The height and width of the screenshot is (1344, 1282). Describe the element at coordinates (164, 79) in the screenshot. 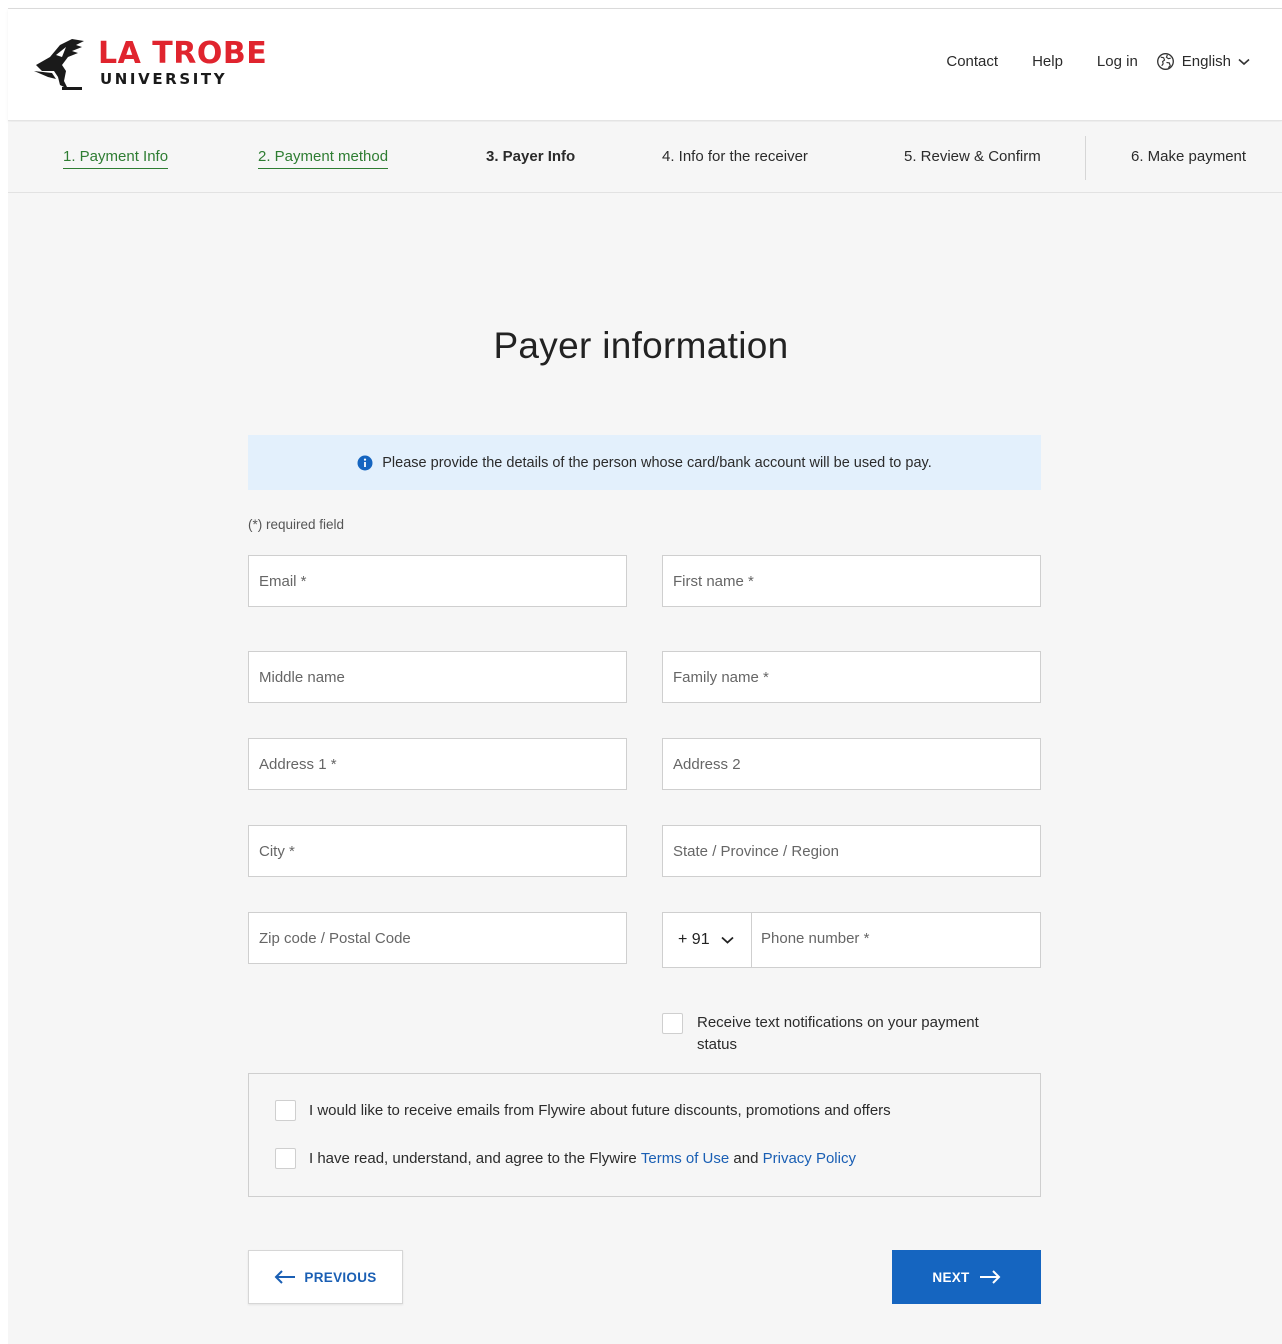

I see `logo-text-university: UNIVERSITY` at that location.